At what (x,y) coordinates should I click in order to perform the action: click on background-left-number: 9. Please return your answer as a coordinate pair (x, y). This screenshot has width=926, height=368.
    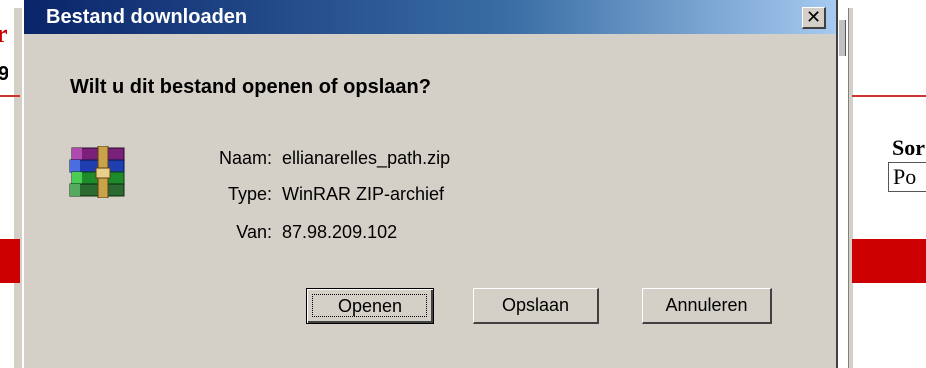
    Looking at the image, I should click on (4, 74).